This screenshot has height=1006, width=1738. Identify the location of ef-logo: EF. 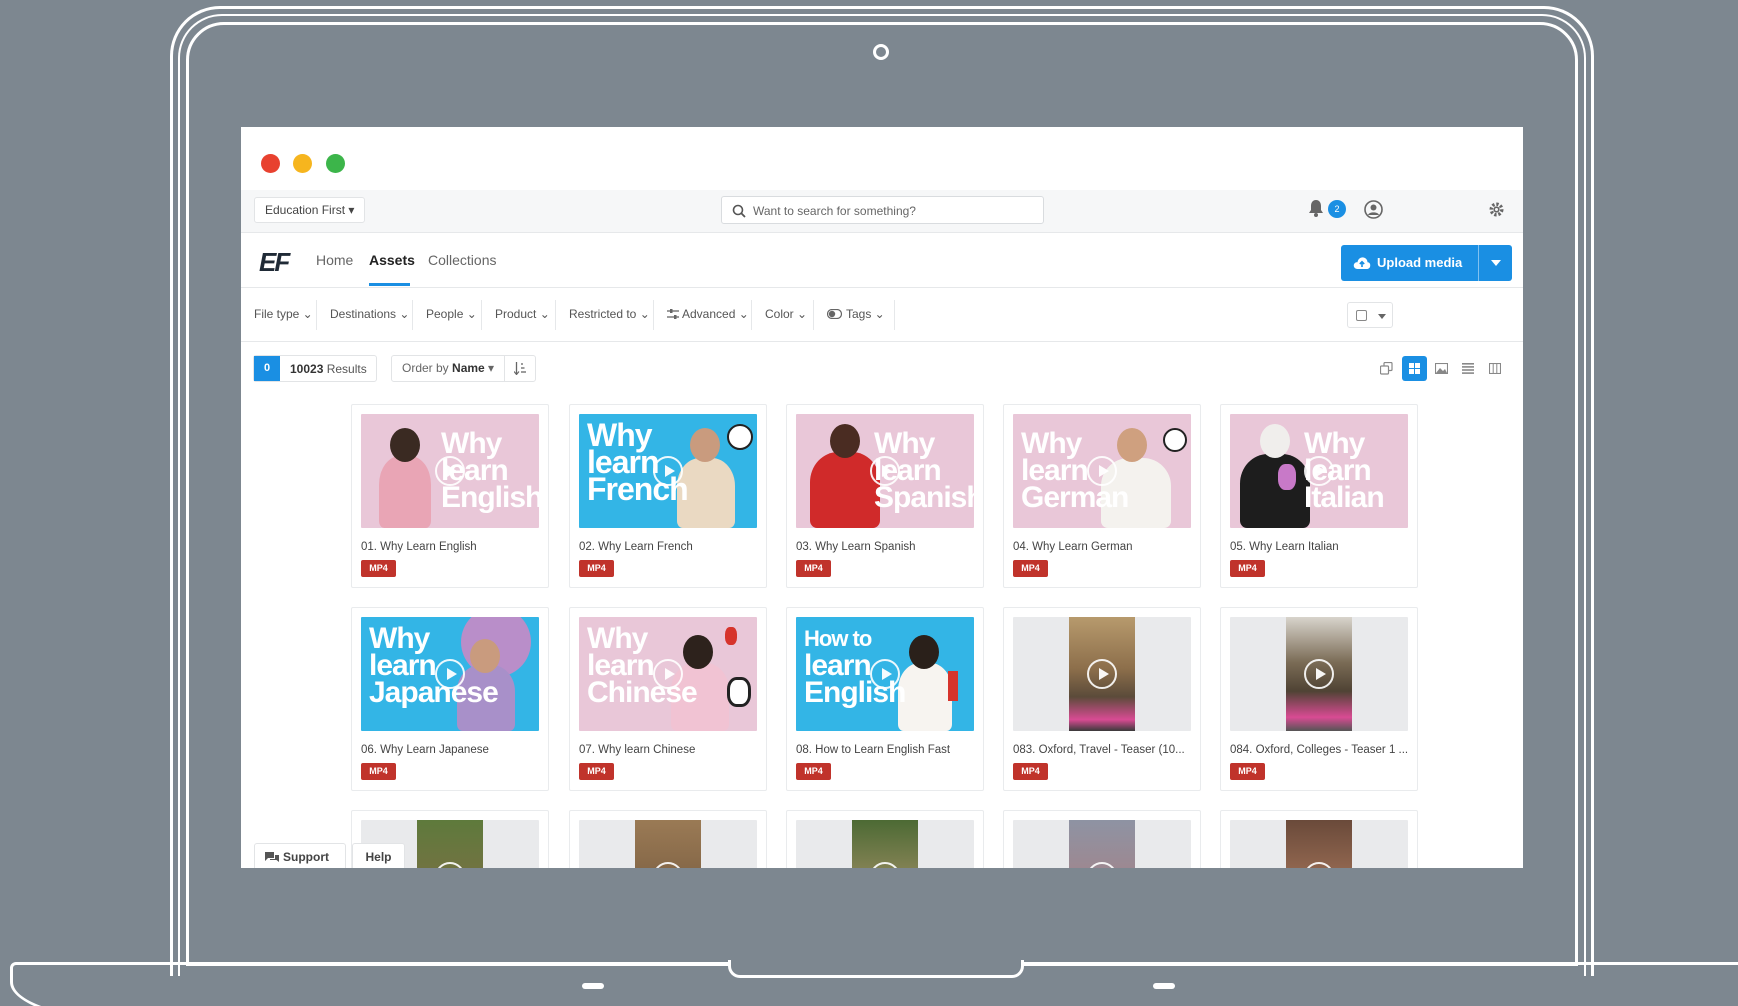
(274, 262).